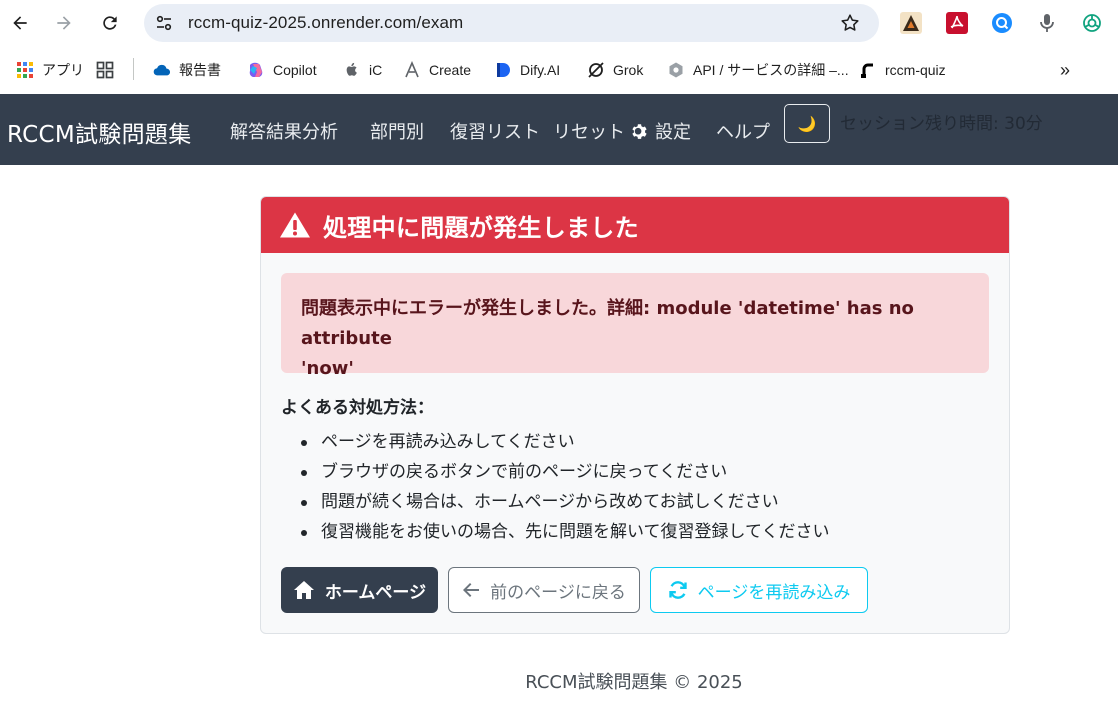 The width and height of the screenshot is (1118, 728). Describe the element at coordinates (503, 70) in the screenshot. I see `dify-icon` at that location.